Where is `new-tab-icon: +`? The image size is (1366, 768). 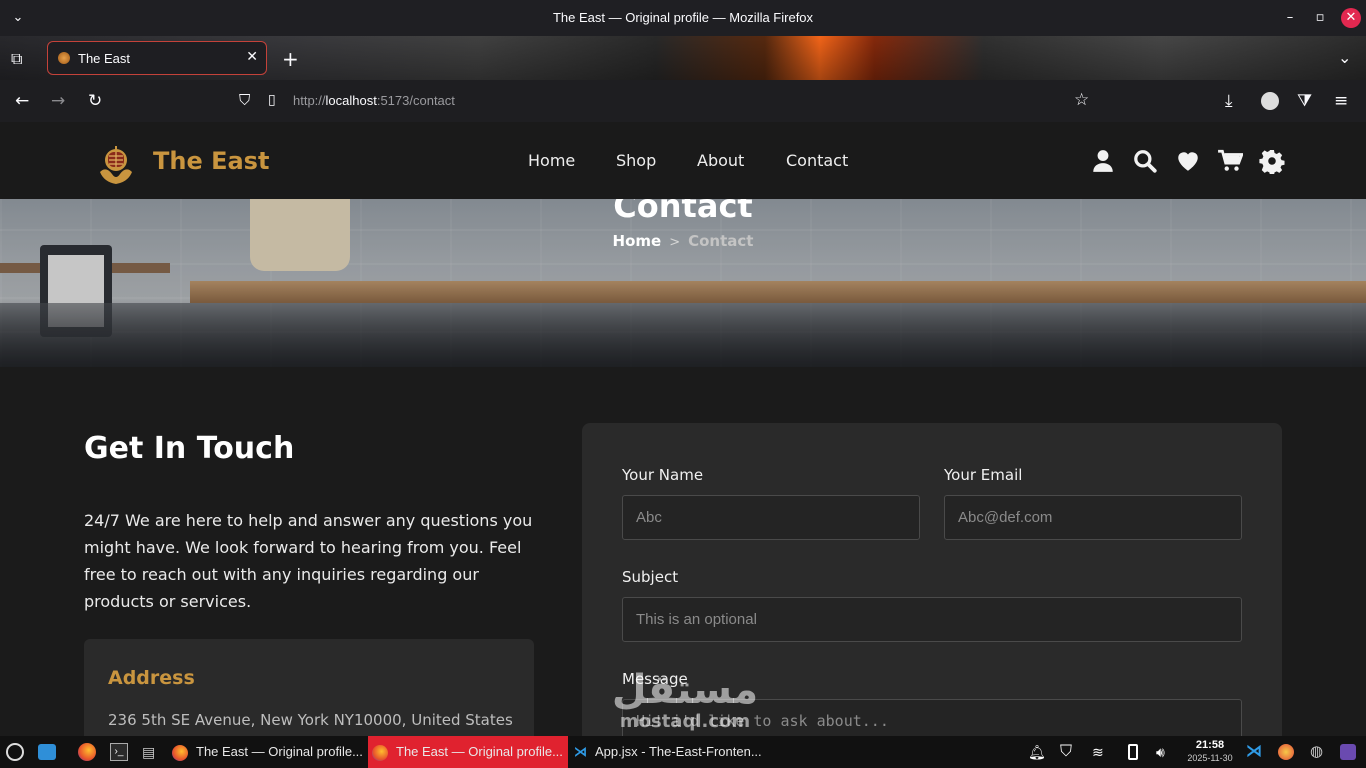
new-tab-icon: + is located at coordinates (290, 59).